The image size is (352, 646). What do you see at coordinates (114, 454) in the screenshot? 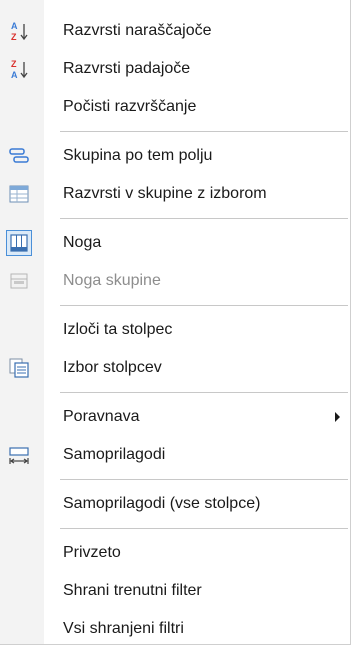
I see `menu-item-label: Samoprilagodi` at bounding box center [114, 454].